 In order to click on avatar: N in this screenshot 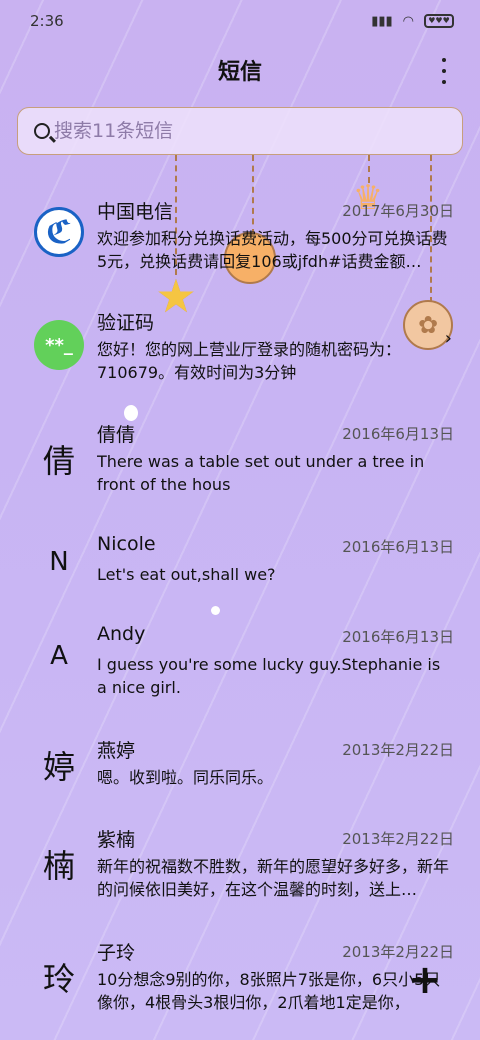, I will do `click(59, 562)`.